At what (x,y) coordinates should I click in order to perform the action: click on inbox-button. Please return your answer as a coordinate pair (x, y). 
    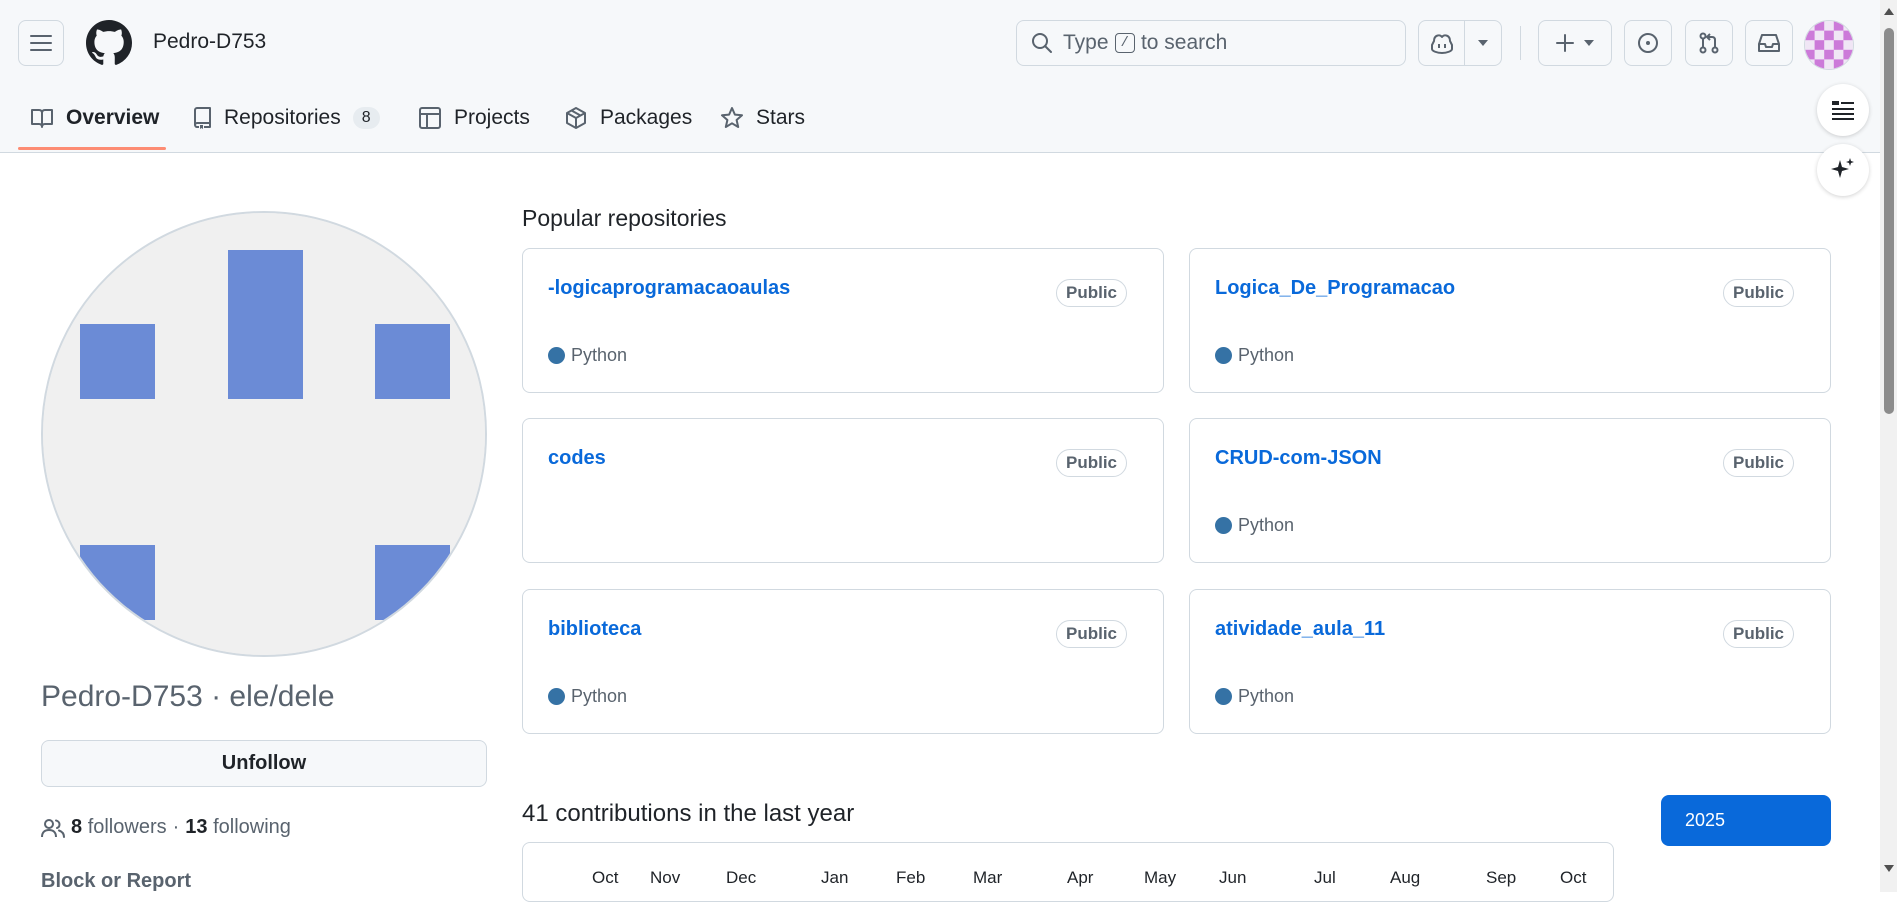
    Looking at the image, I should click on (1769, 43).